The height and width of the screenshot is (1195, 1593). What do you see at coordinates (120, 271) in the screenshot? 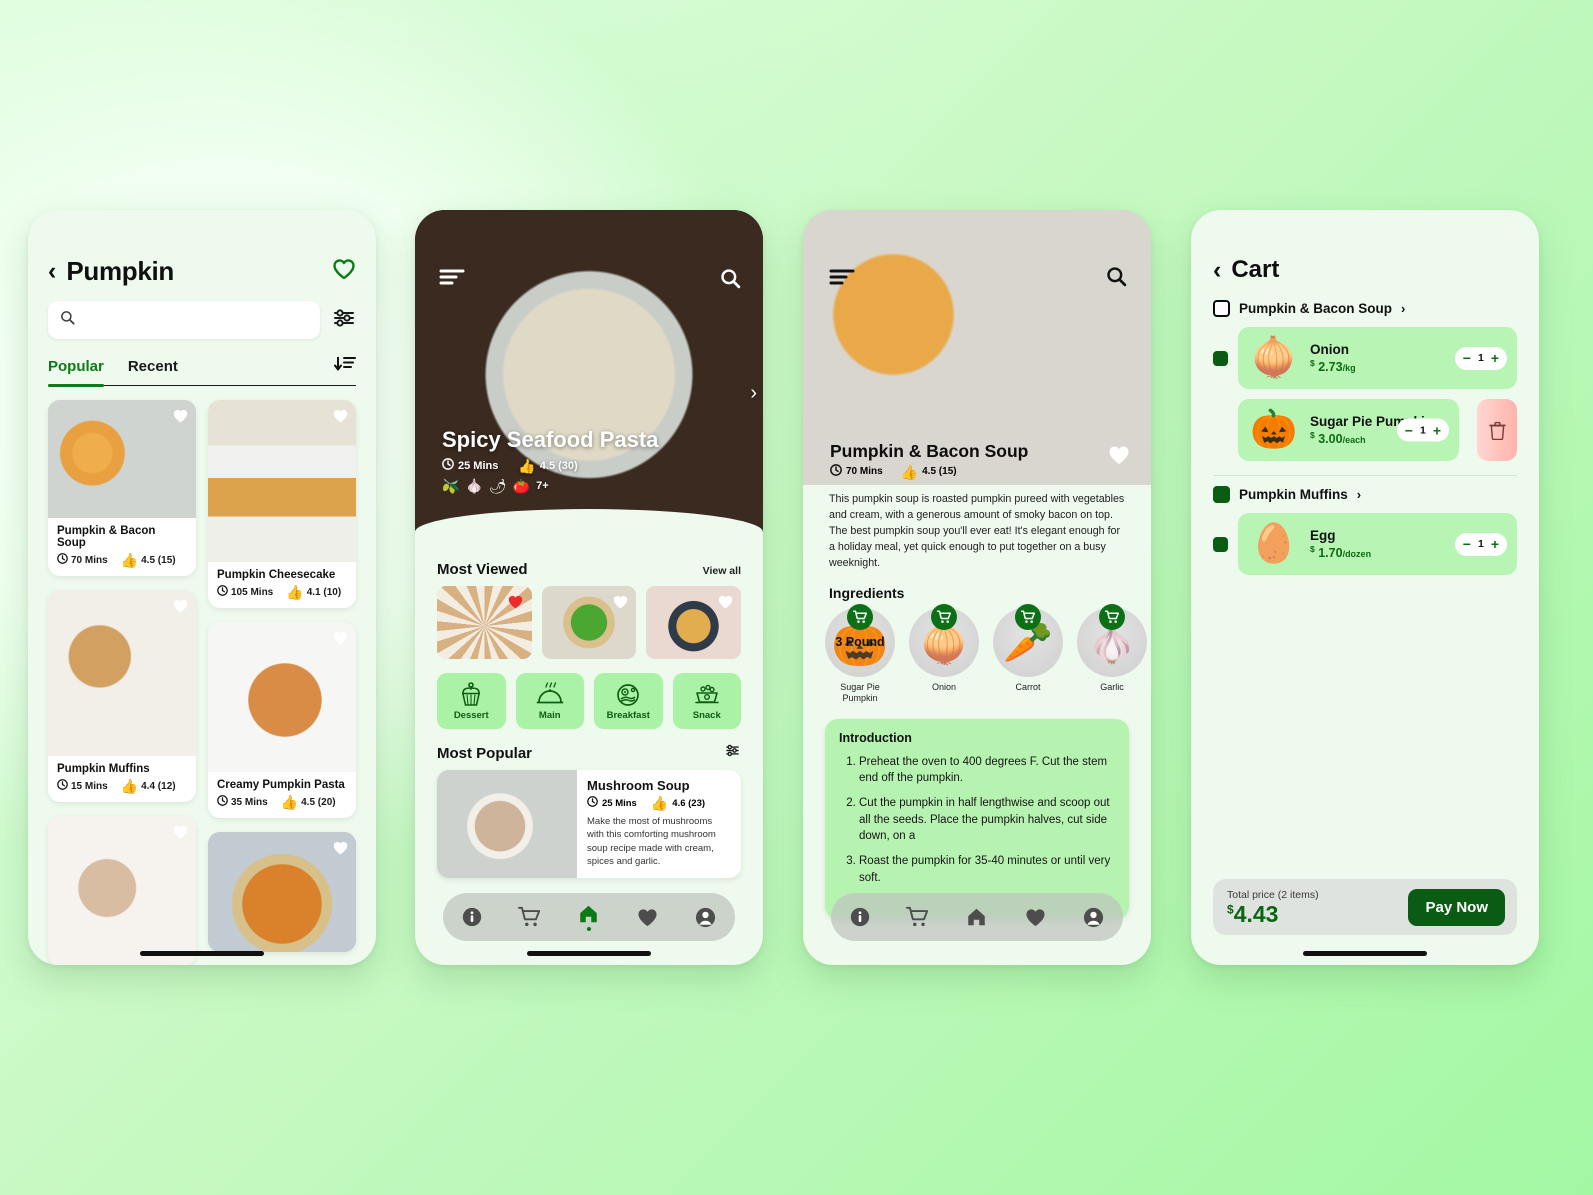
I see `page-title: Pumpkin` at bounding box center [120, 271].